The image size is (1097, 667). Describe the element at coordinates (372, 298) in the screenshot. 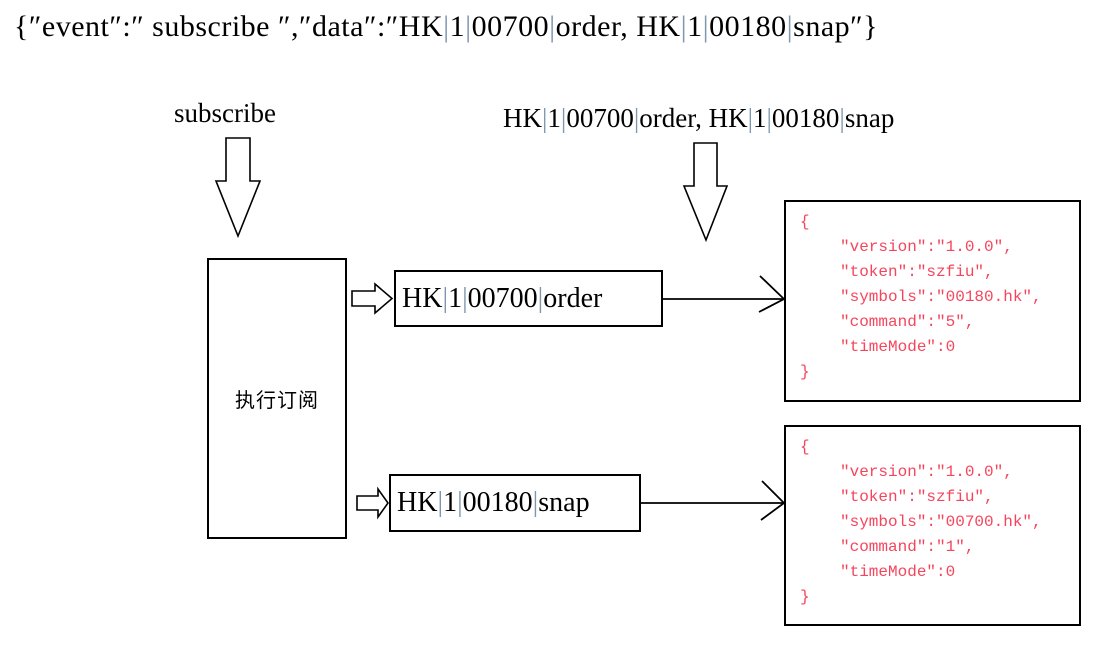

I see `right-arrow-to-order-icon` at that location.